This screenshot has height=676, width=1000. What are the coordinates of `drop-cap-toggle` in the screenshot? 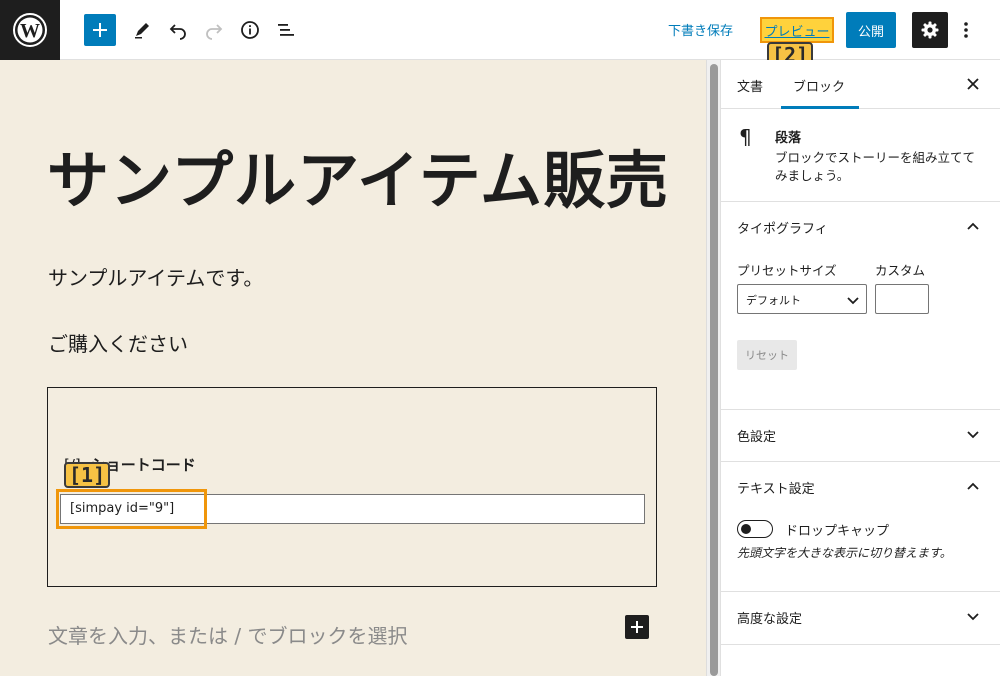 It's located at (755, 529).